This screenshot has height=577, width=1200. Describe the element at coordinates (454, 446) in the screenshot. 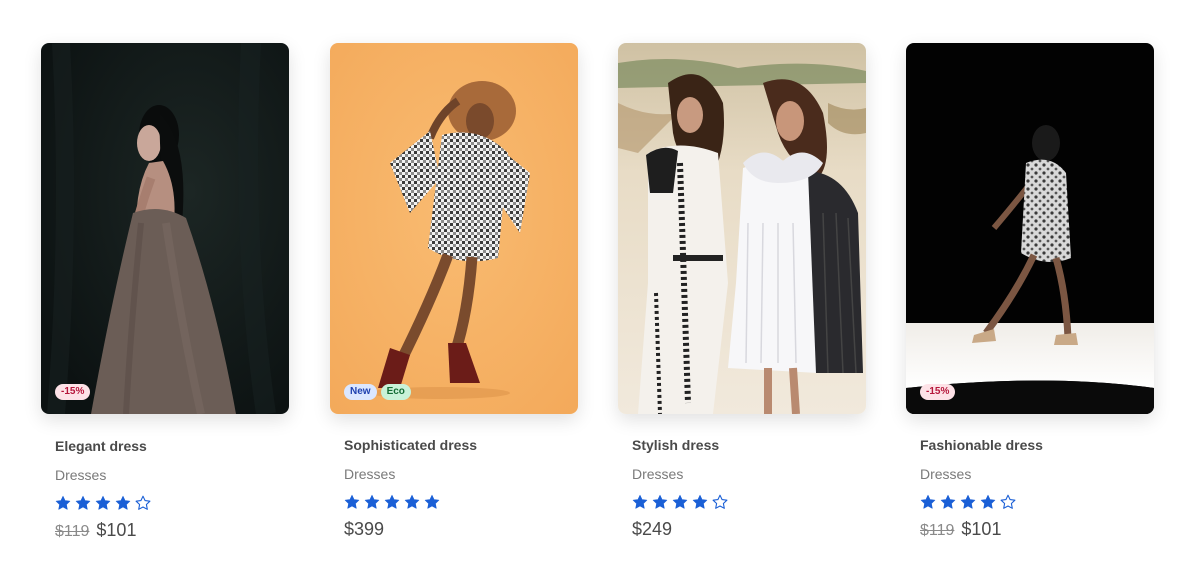

I see `product-name: Sophisticated dress` at that location.